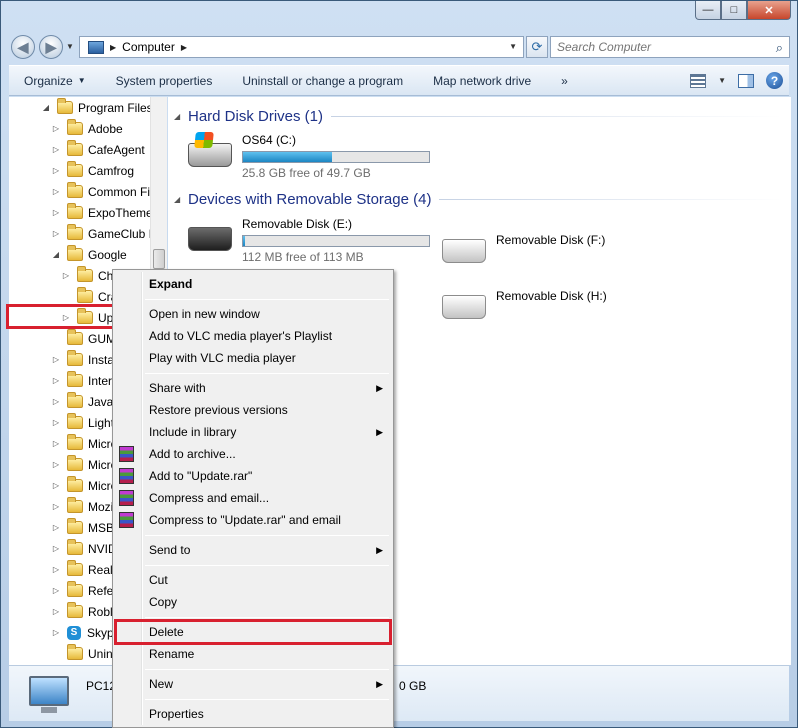 The width and height of the screenshot is (798, 728). I want to click on address-dropdown-icon: ▼, so click(513, 46).